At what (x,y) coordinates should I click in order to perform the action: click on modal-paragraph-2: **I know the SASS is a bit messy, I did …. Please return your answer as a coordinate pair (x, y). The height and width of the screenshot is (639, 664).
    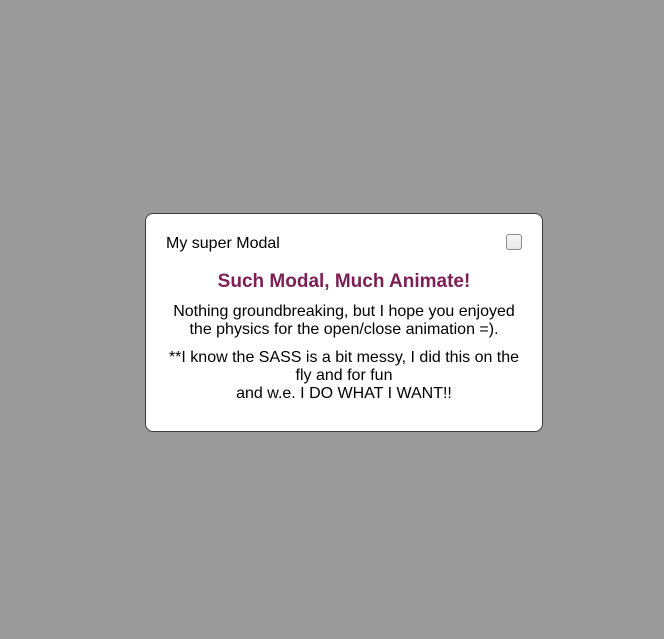
    Looking at the image, I should click on (344, 376).